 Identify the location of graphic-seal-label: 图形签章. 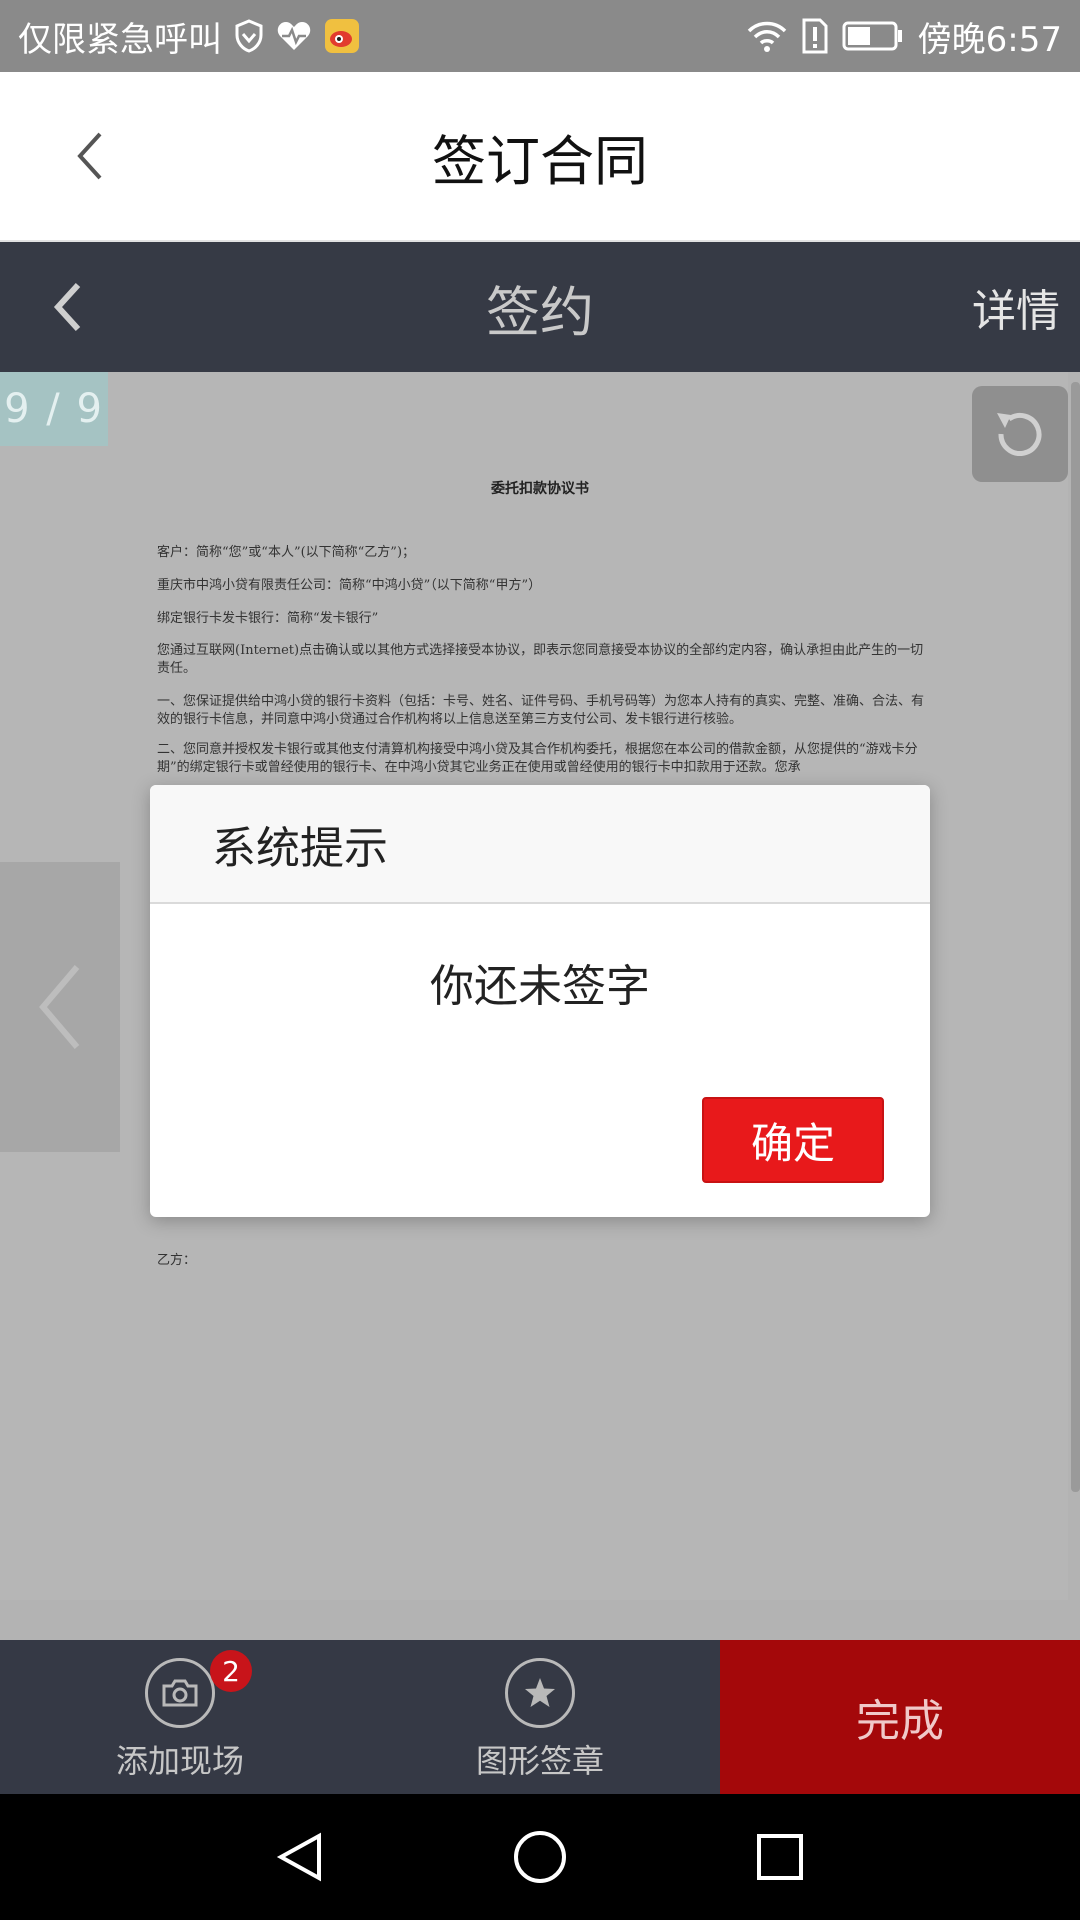
(539, 1761).